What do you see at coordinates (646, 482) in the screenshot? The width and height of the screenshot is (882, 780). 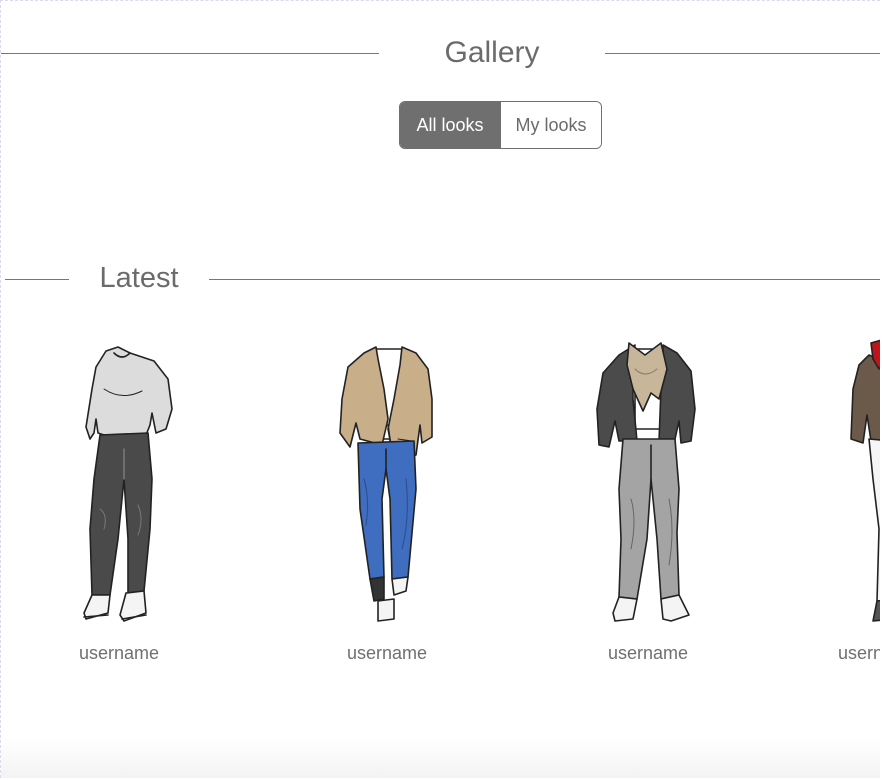 I see `outfit-sketch-scarf-blazer-icon` at bounding box center [646, 482].